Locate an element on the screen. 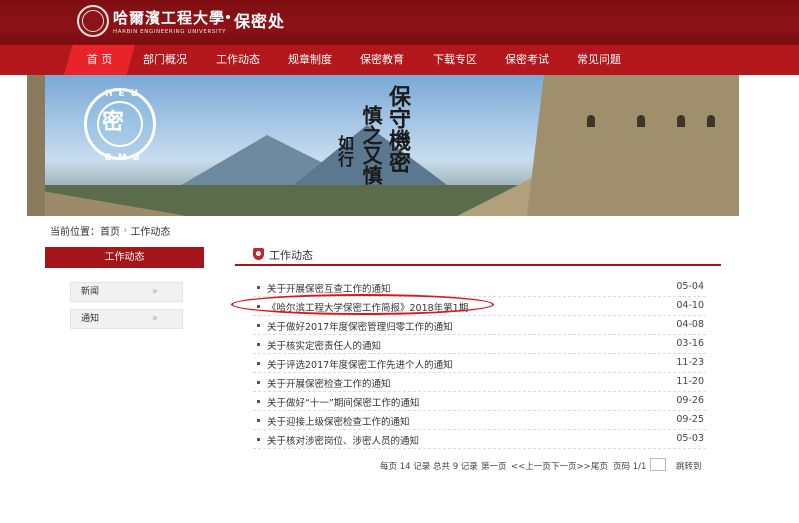 The image size is (799, 523). breadcrumb-home-link: 首页 is located at coordinates (110, 232).